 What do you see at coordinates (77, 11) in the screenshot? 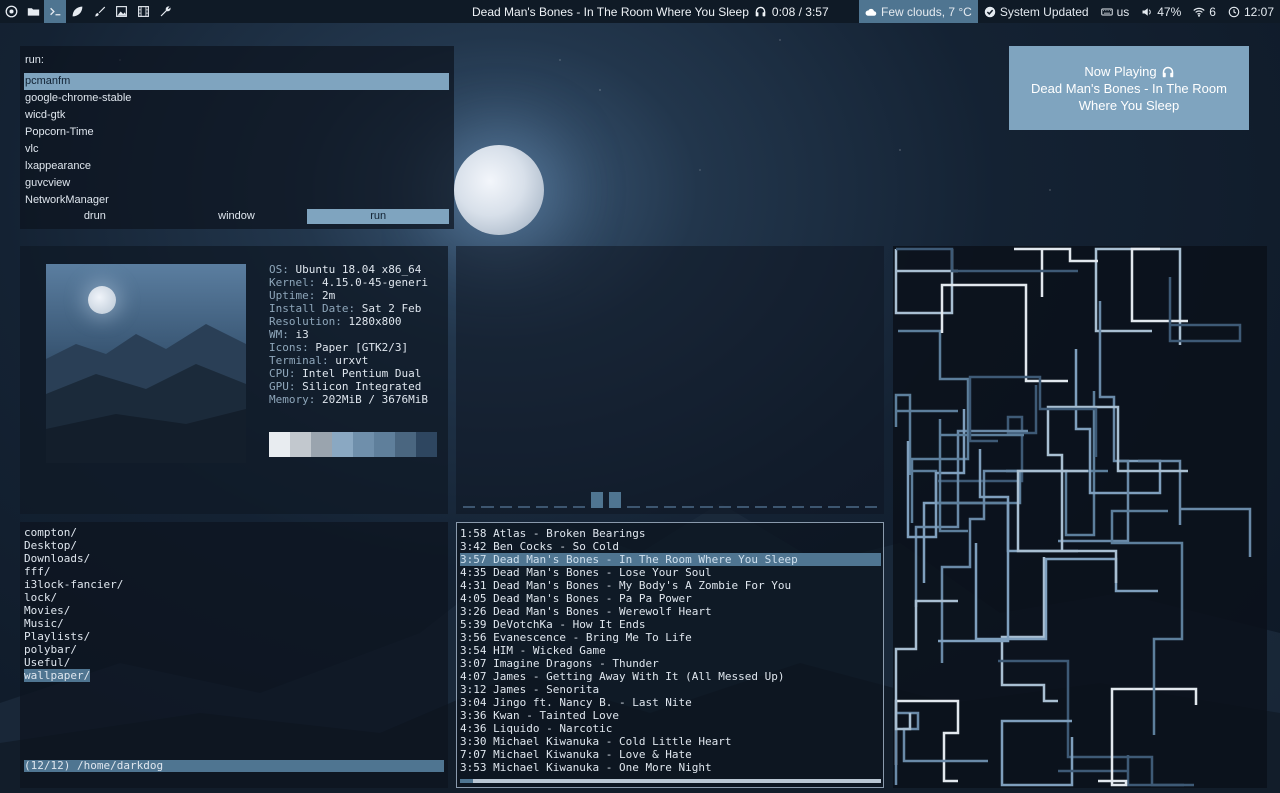
I see `workspace-4-button` at bounding box center [77, 11].